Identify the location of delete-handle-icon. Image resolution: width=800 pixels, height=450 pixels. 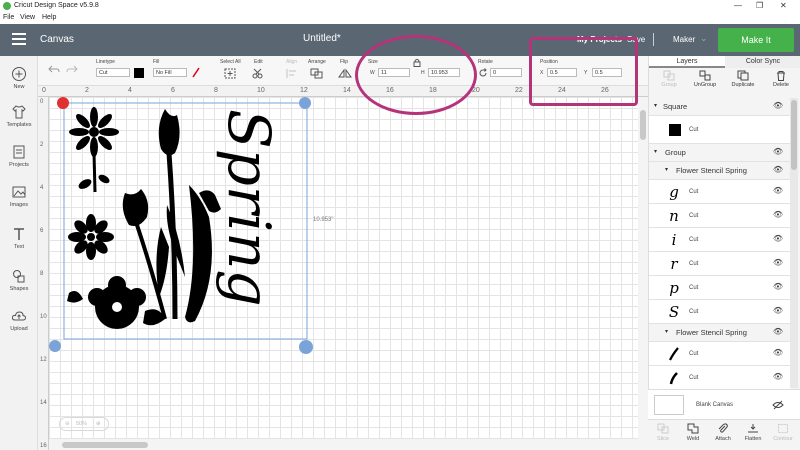
(63, 103).